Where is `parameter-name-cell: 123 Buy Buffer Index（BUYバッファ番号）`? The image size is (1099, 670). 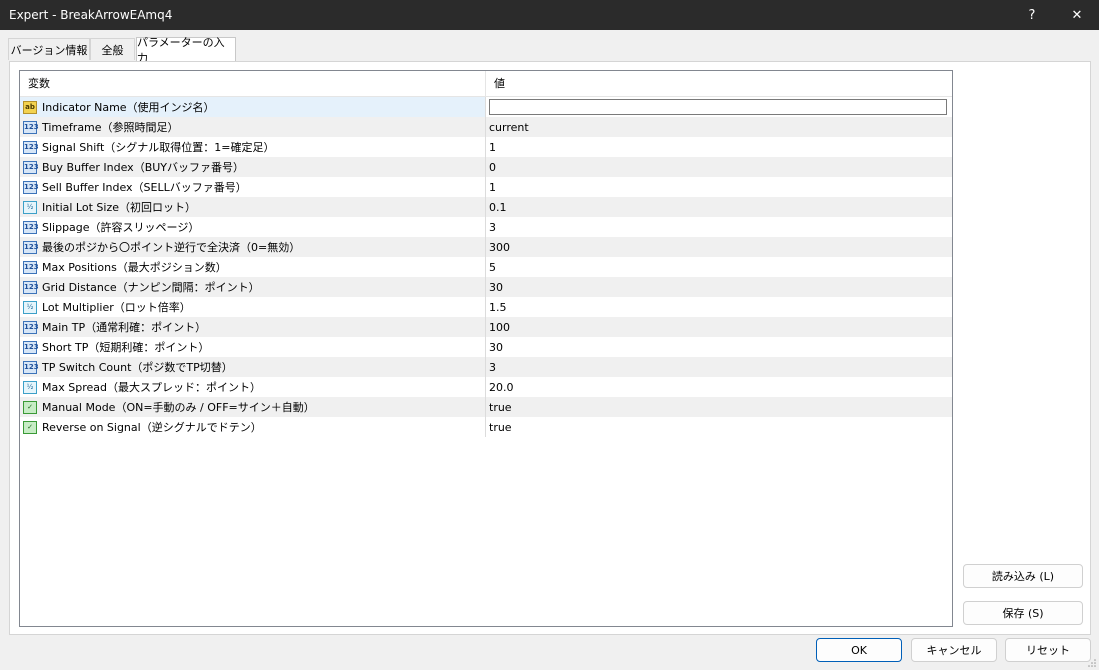
parameter-name-cell: 123 Buy Buffer Index（BUYバッファ番号） is located at coordinates (253, 167).